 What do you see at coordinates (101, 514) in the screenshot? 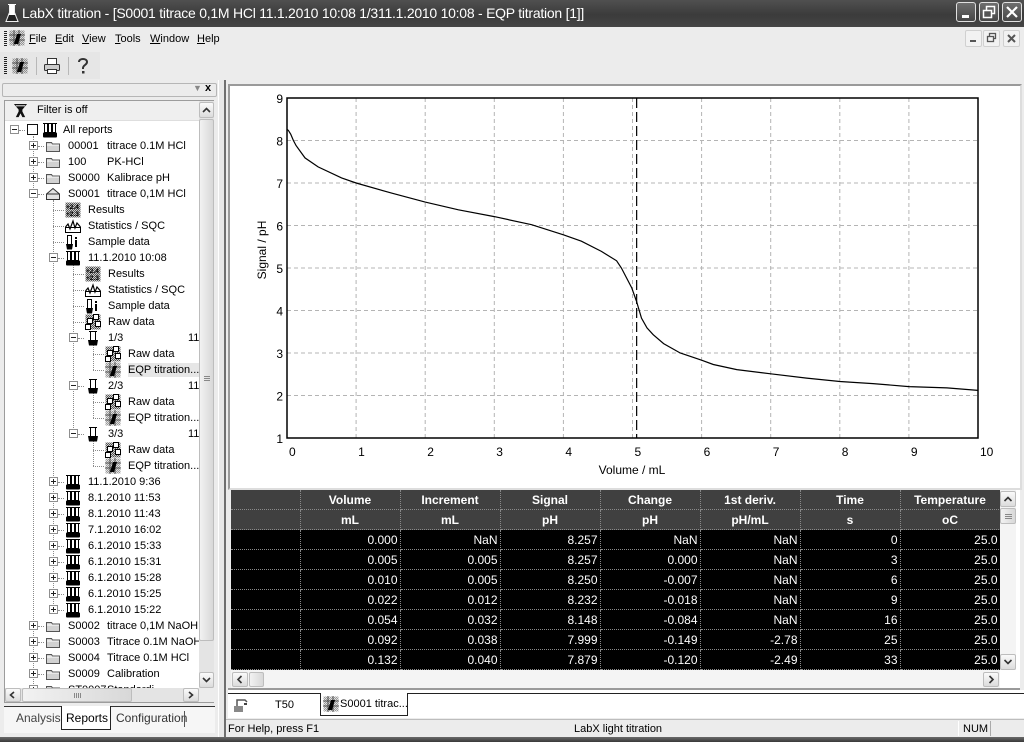
I see `tree-item: 8.1.2010 11:43` at bounding box center [101, 514].